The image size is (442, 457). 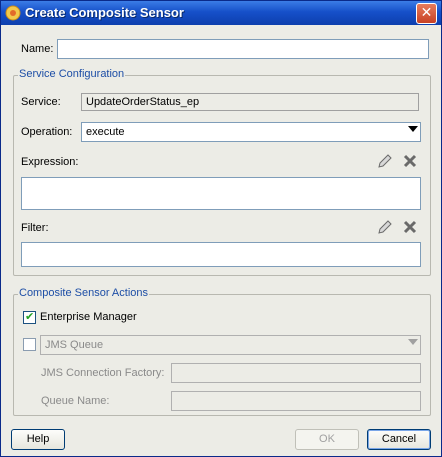 I want to click on filter-input, so click(x=221, y=254).